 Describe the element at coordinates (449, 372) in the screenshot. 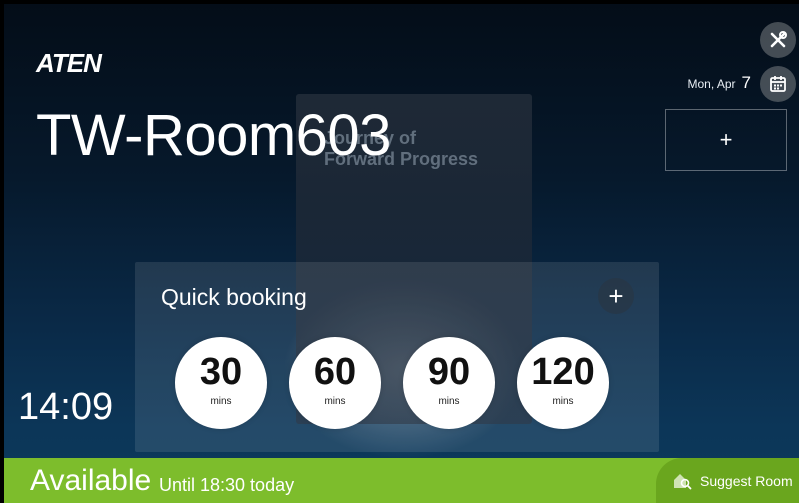

I see `duration-value: 90` at that location.